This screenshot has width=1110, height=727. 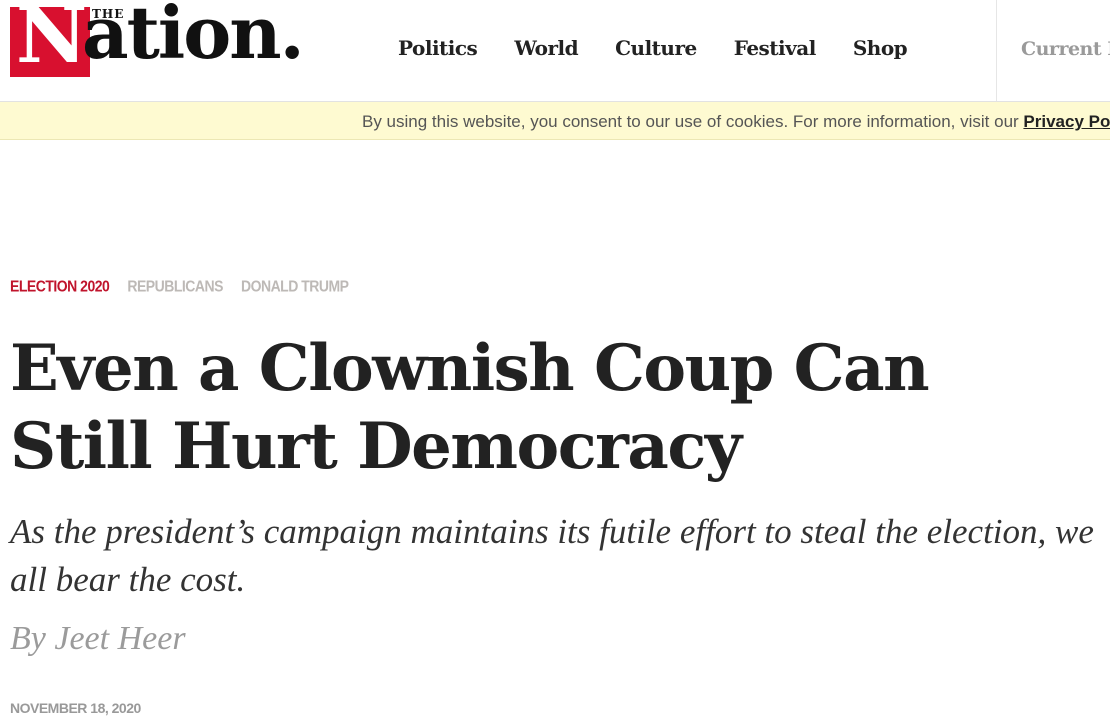 I want to click on main-nav: Politics World Culture Festival Shop, so click(x=671, y=48).